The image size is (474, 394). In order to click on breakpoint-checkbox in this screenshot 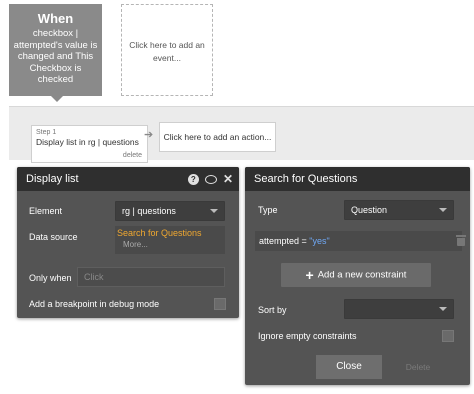, I will do `click(220, 304)`.